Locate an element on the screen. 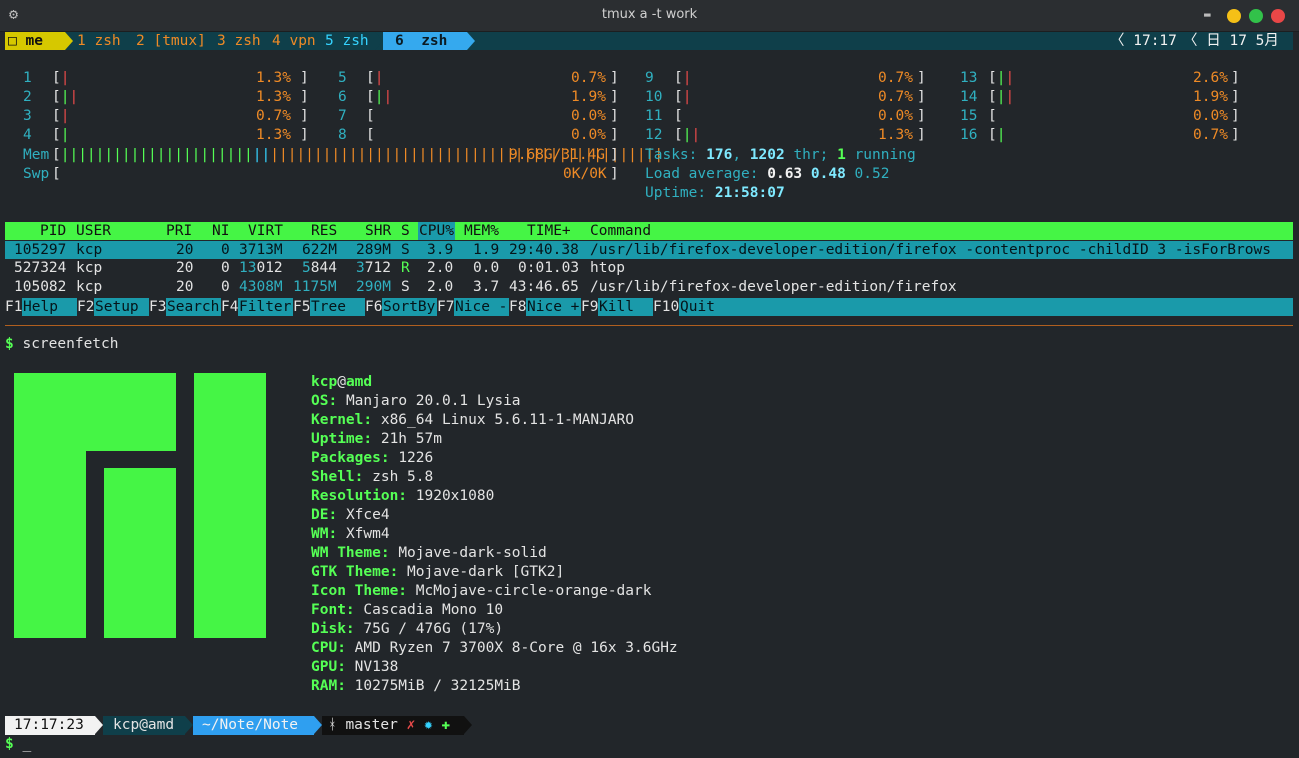  maximize-button is located at coordinates (1256, 16).